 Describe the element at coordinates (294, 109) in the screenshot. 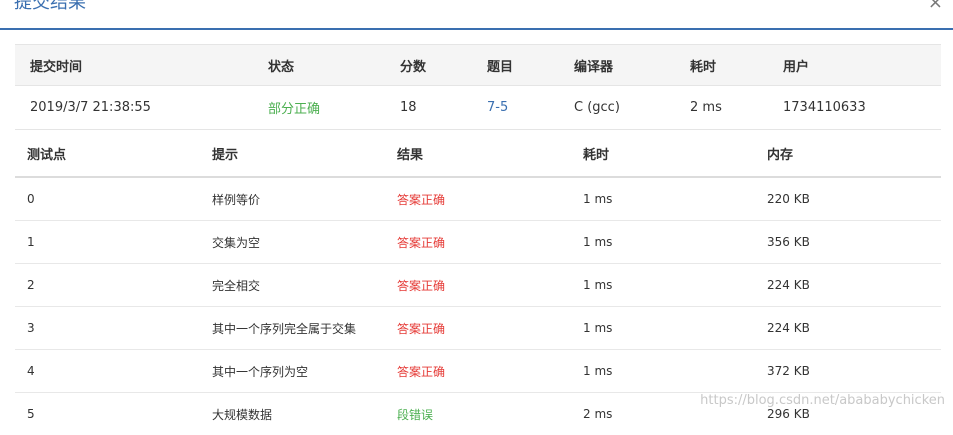

I see `status-partially-correct: 部分正确` at that location.